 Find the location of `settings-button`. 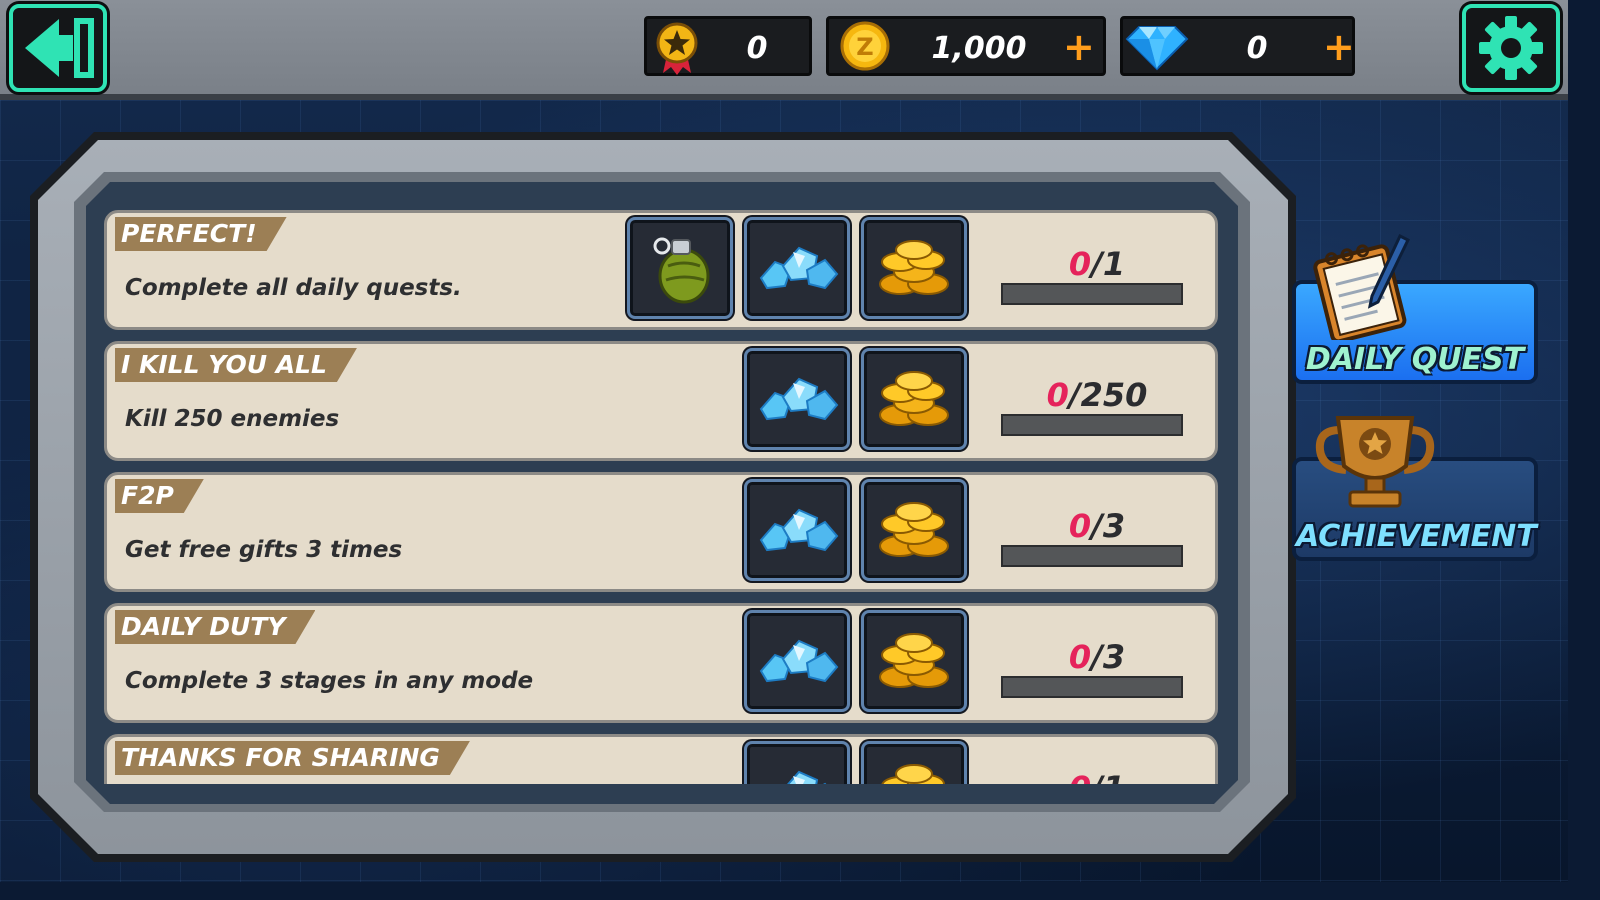

settings-button is located at coordinates (1511, 48).